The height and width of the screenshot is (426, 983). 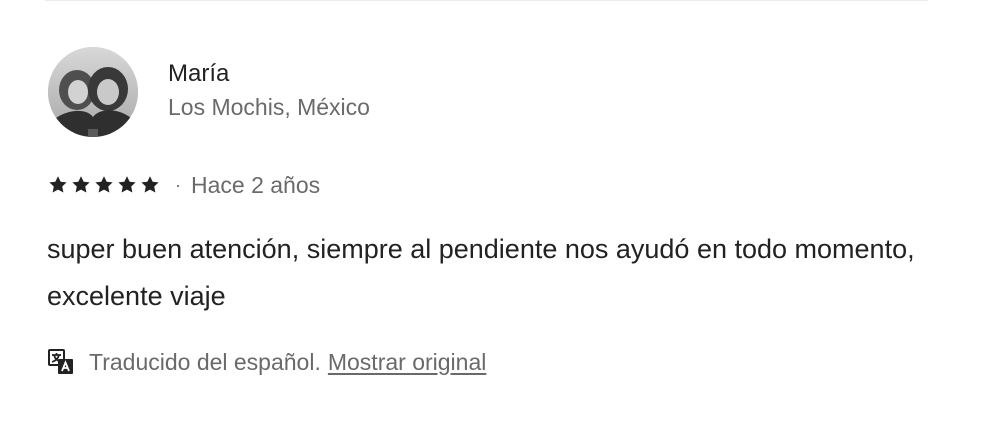 I want to click on show-original-link: Mostrar original, so click(x=407, y=362).